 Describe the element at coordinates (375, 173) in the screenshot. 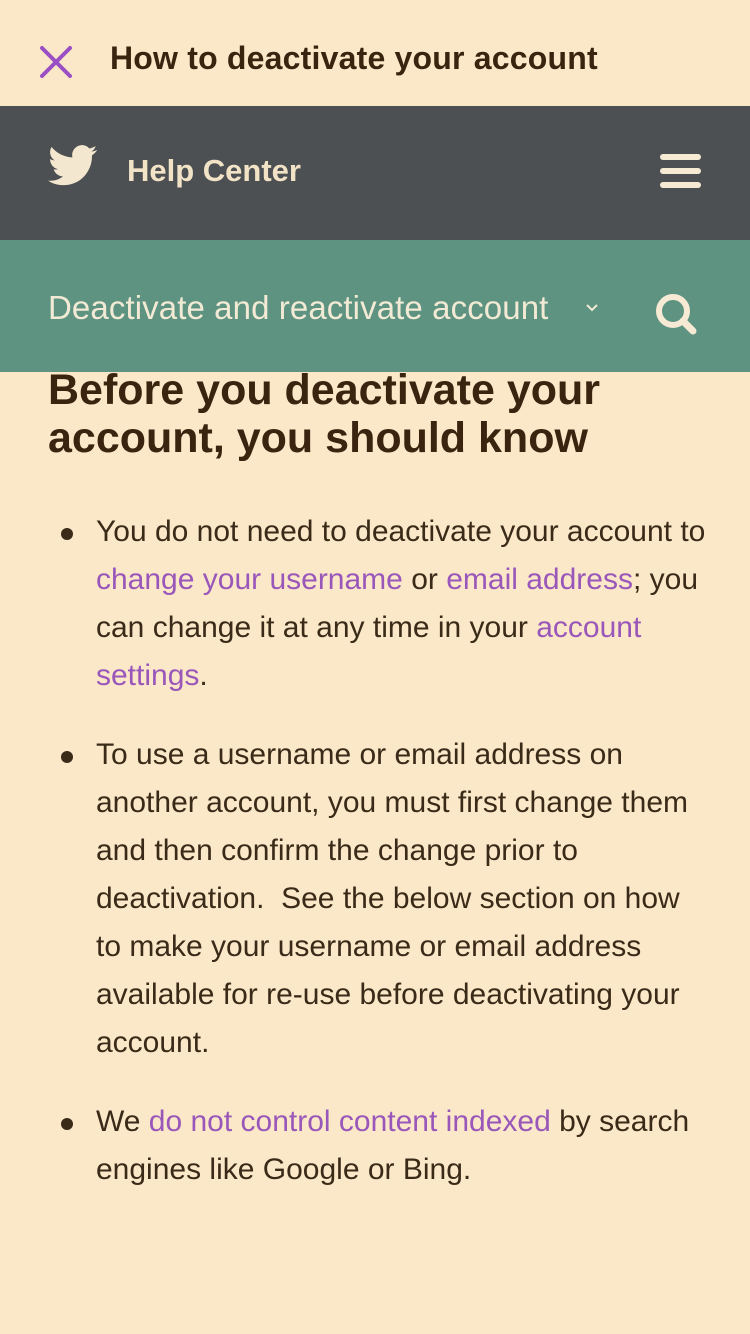

I see `help-center-navbar` at that location.